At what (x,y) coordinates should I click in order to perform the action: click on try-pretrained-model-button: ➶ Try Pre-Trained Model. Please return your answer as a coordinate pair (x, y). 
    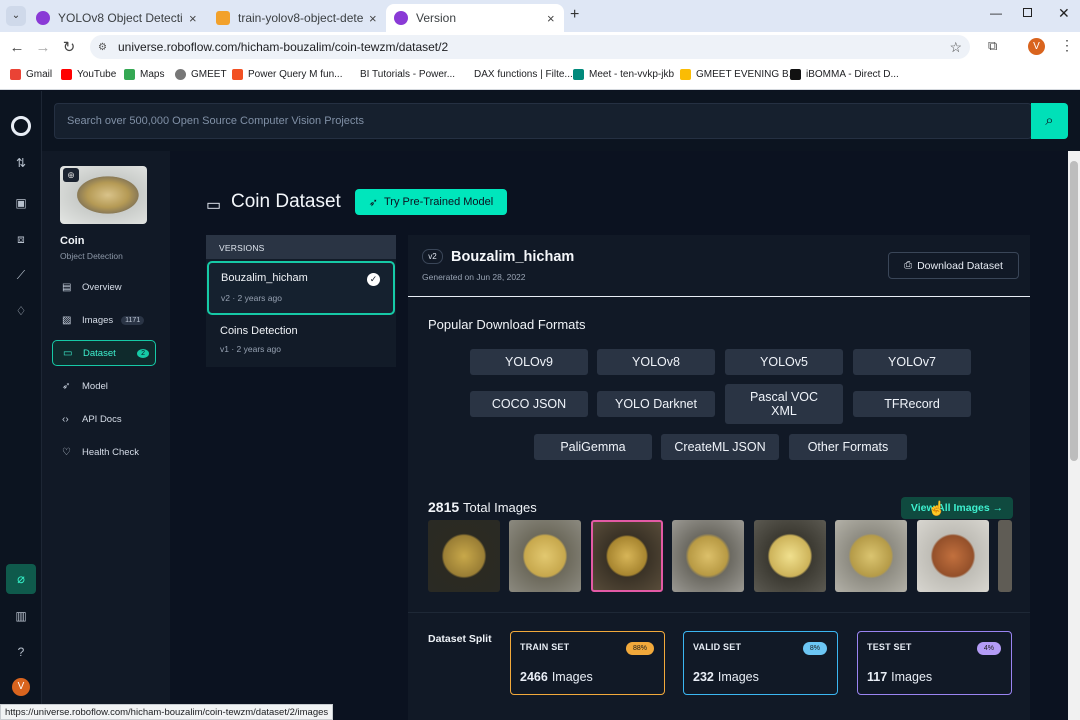
    Looking at the image, I should click on (431, 202).